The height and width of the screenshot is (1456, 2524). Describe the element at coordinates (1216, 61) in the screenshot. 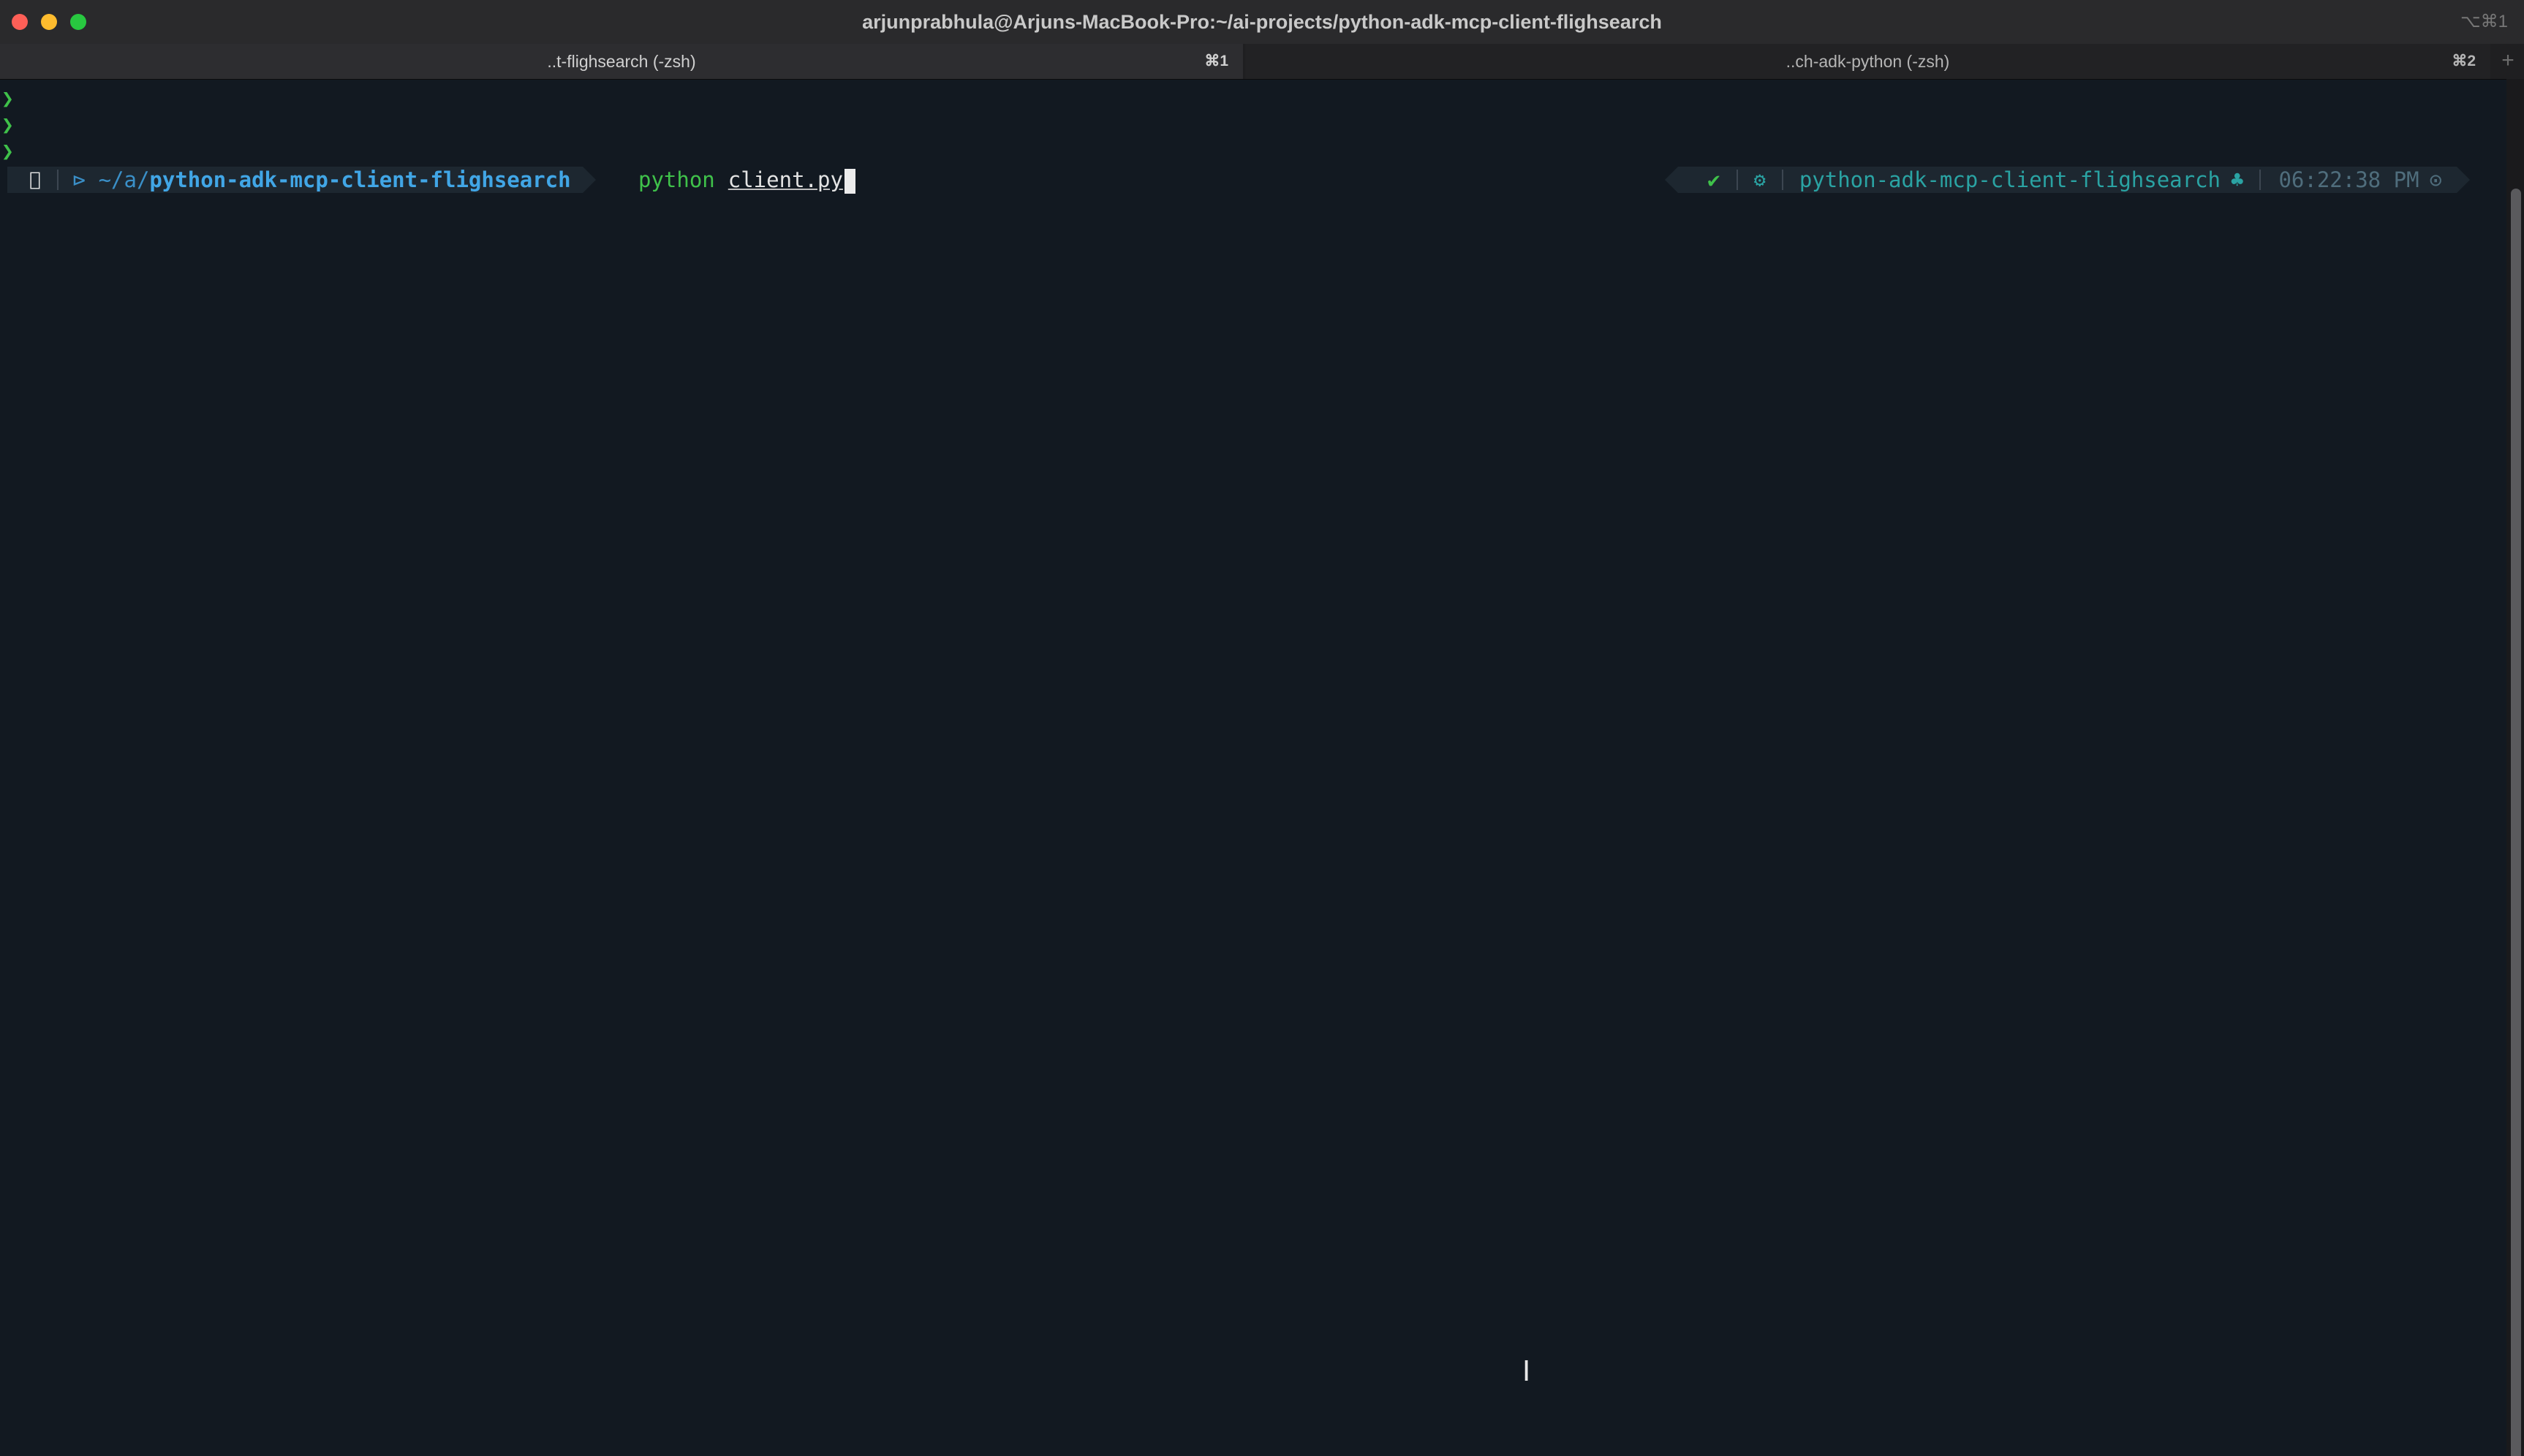

I see `tab-shortcut: ⌘1` at that location.